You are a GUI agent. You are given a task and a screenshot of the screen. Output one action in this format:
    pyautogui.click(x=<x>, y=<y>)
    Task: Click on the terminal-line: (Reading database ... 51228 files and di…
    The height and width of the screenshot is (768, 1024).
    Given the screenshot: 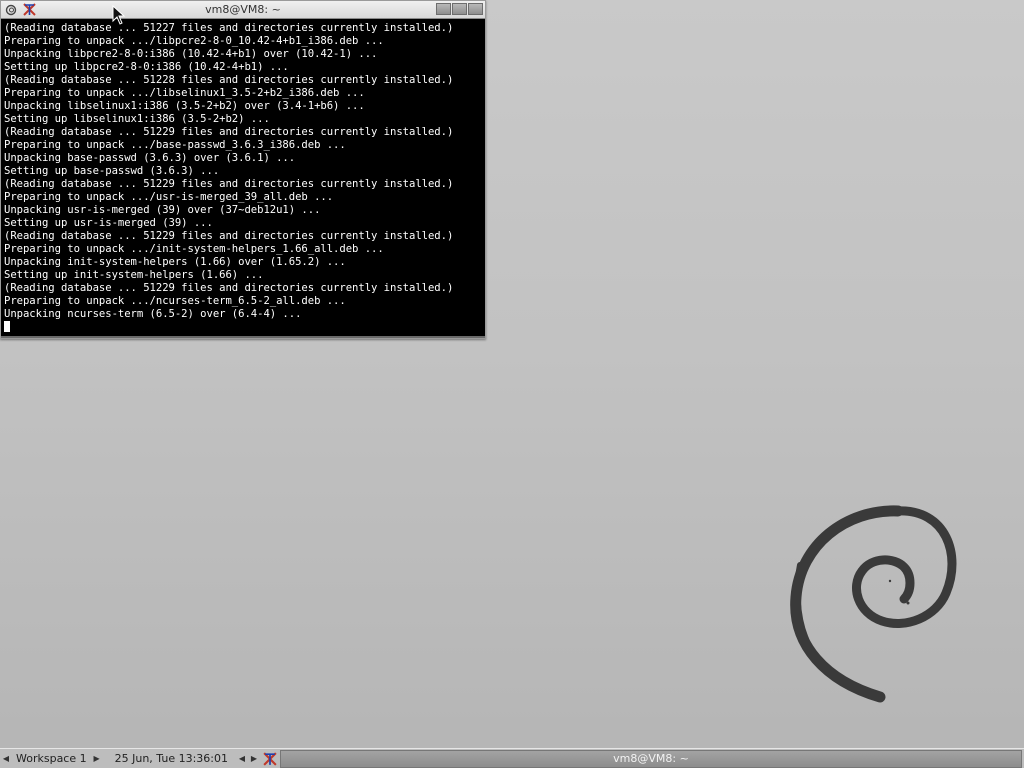 What is the action you would take?
    pyautogui.click(x=229, y=80)
    